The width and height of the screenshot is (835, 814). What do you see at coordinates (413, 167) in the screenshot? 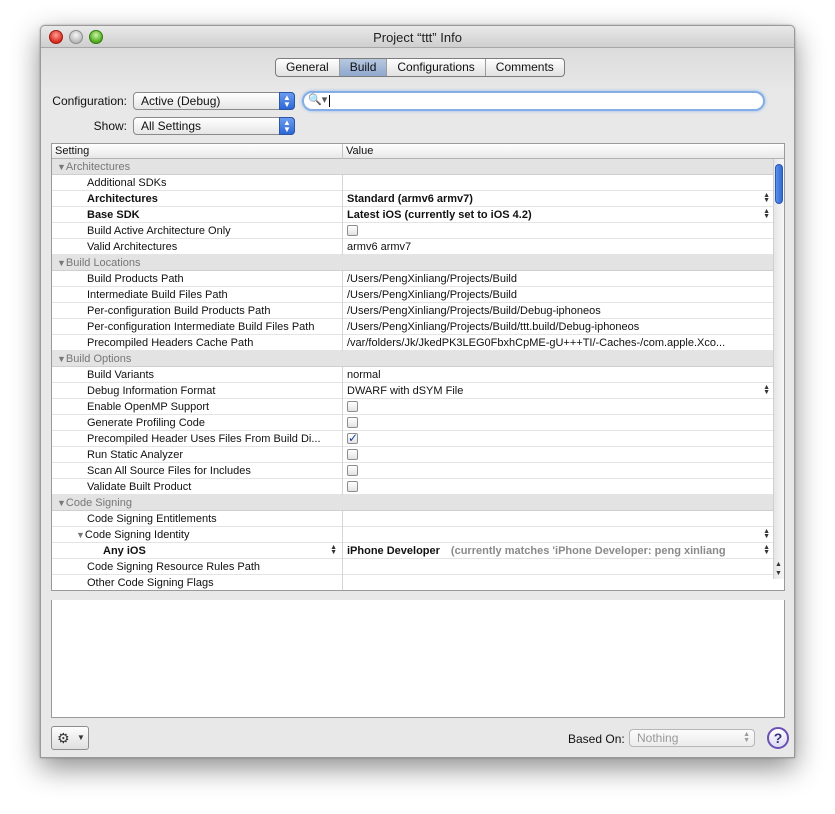
I see `group-row: ▼Architectures` at bounding box center [413, 167].